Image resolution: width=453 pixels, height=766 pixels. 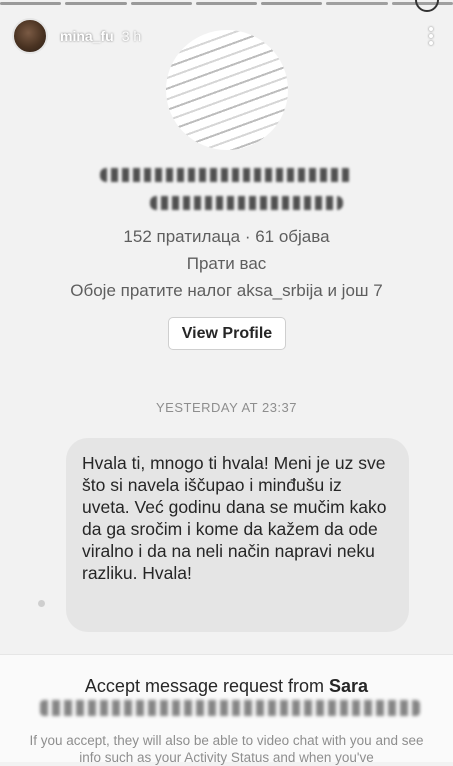 I want to click on view-profile-button: View Profile, so click(x=227, y=333).